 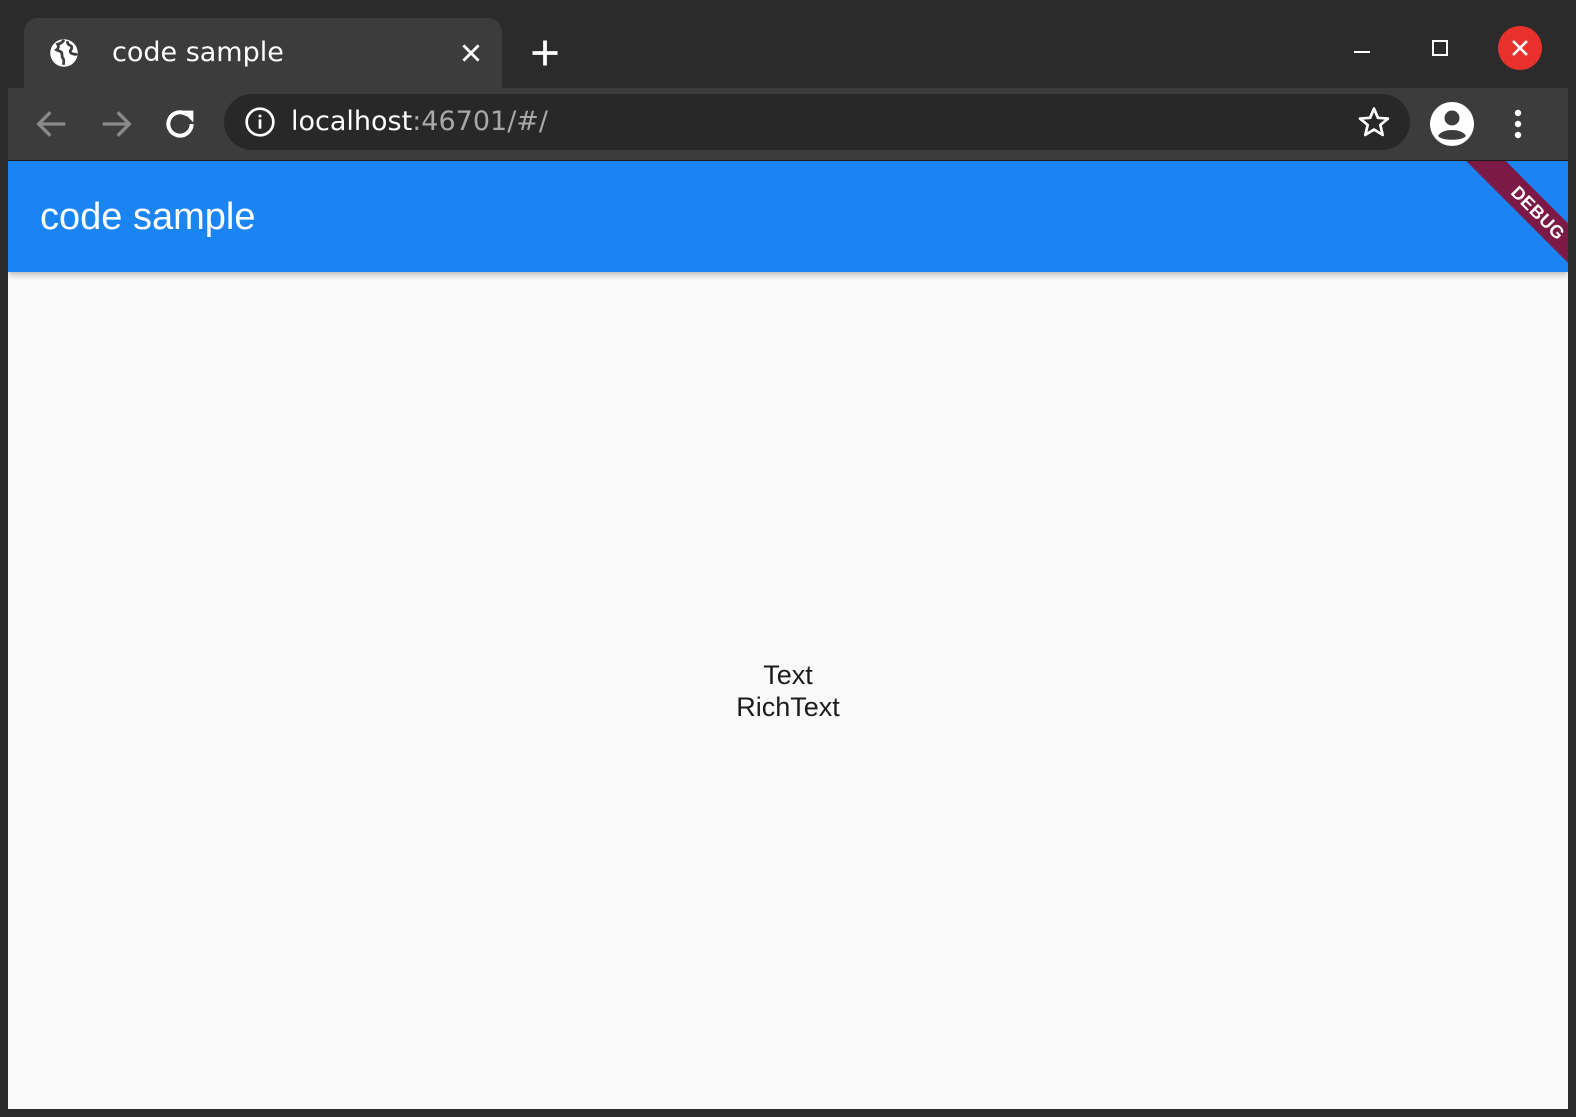 I want to click on center-column: Text RichText, so click(x=788, y=691).